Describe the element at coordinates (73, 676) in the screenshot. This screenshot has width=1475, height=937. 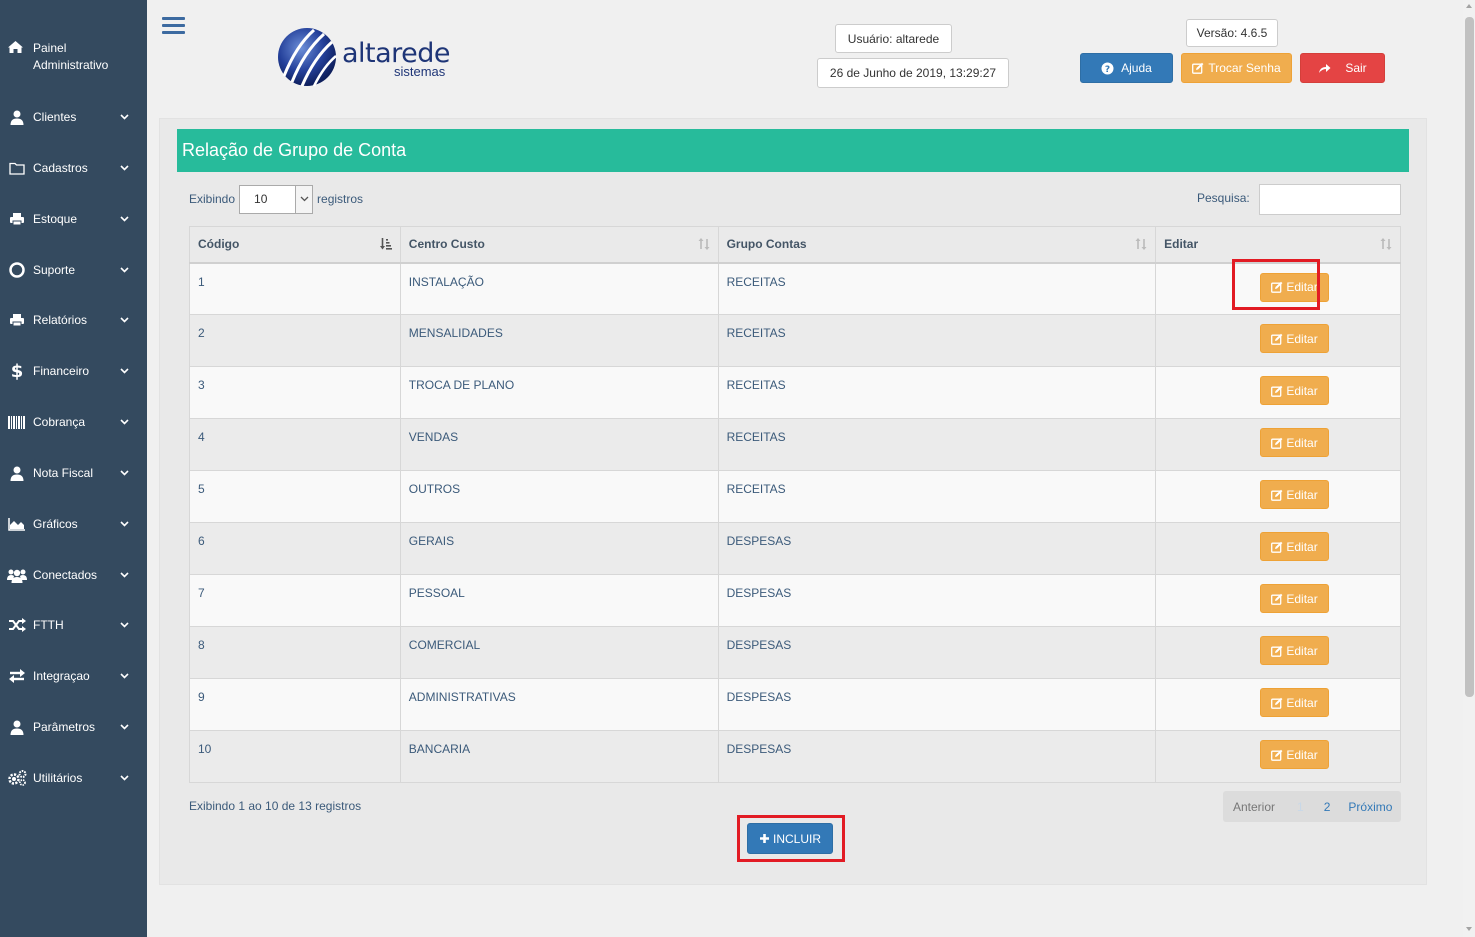
I see `sidebar-item-integracao: Integraçao` at that location.